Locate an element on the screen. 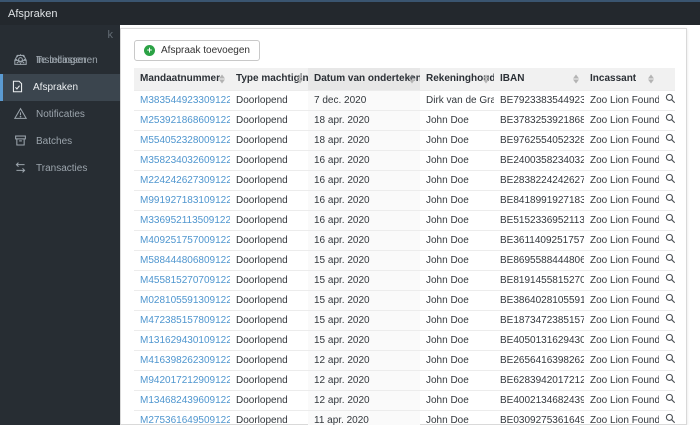 The image size is (700, 425). iban-cell: BE03092753616495 is located at coordinates (539, 417).